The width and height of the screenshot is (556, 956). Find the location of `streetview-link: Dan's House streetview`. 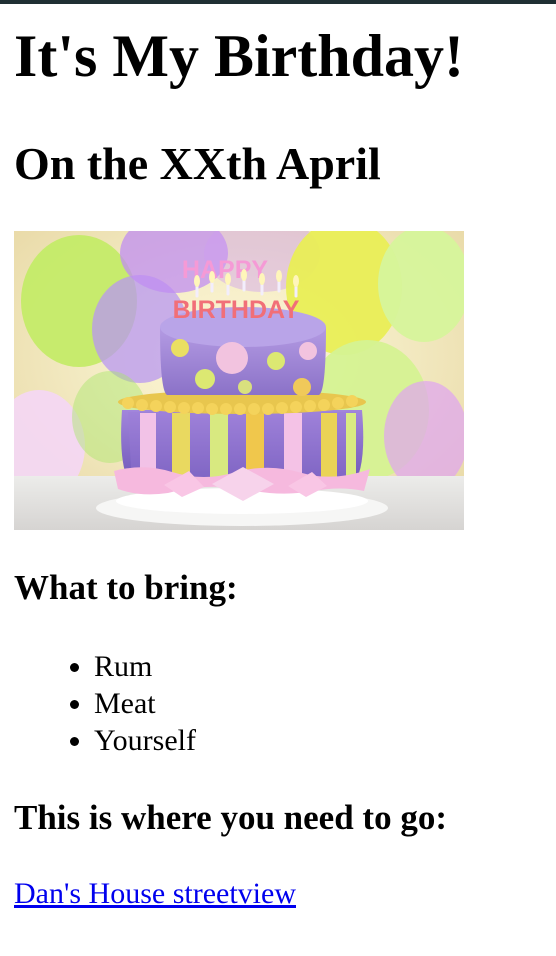

streetview-link: Dan's House streetview is located at coordinates (155, 894).